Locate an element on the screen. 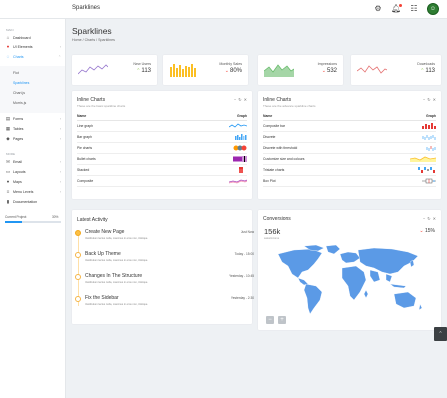  zoom-in-button: + is located at coordinates (282, 320).